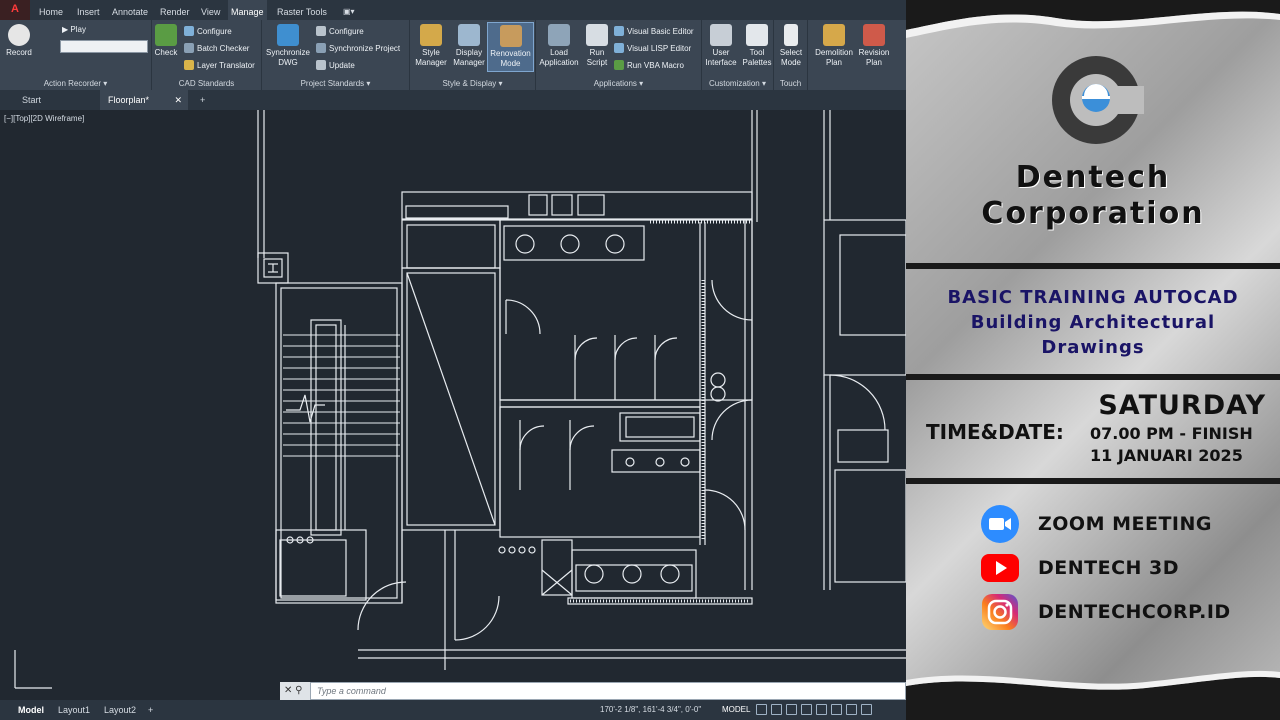 Image resolution: width=1280 pixels, height=720 pixels. I want to click on workspace-icon, so click(866, 709).